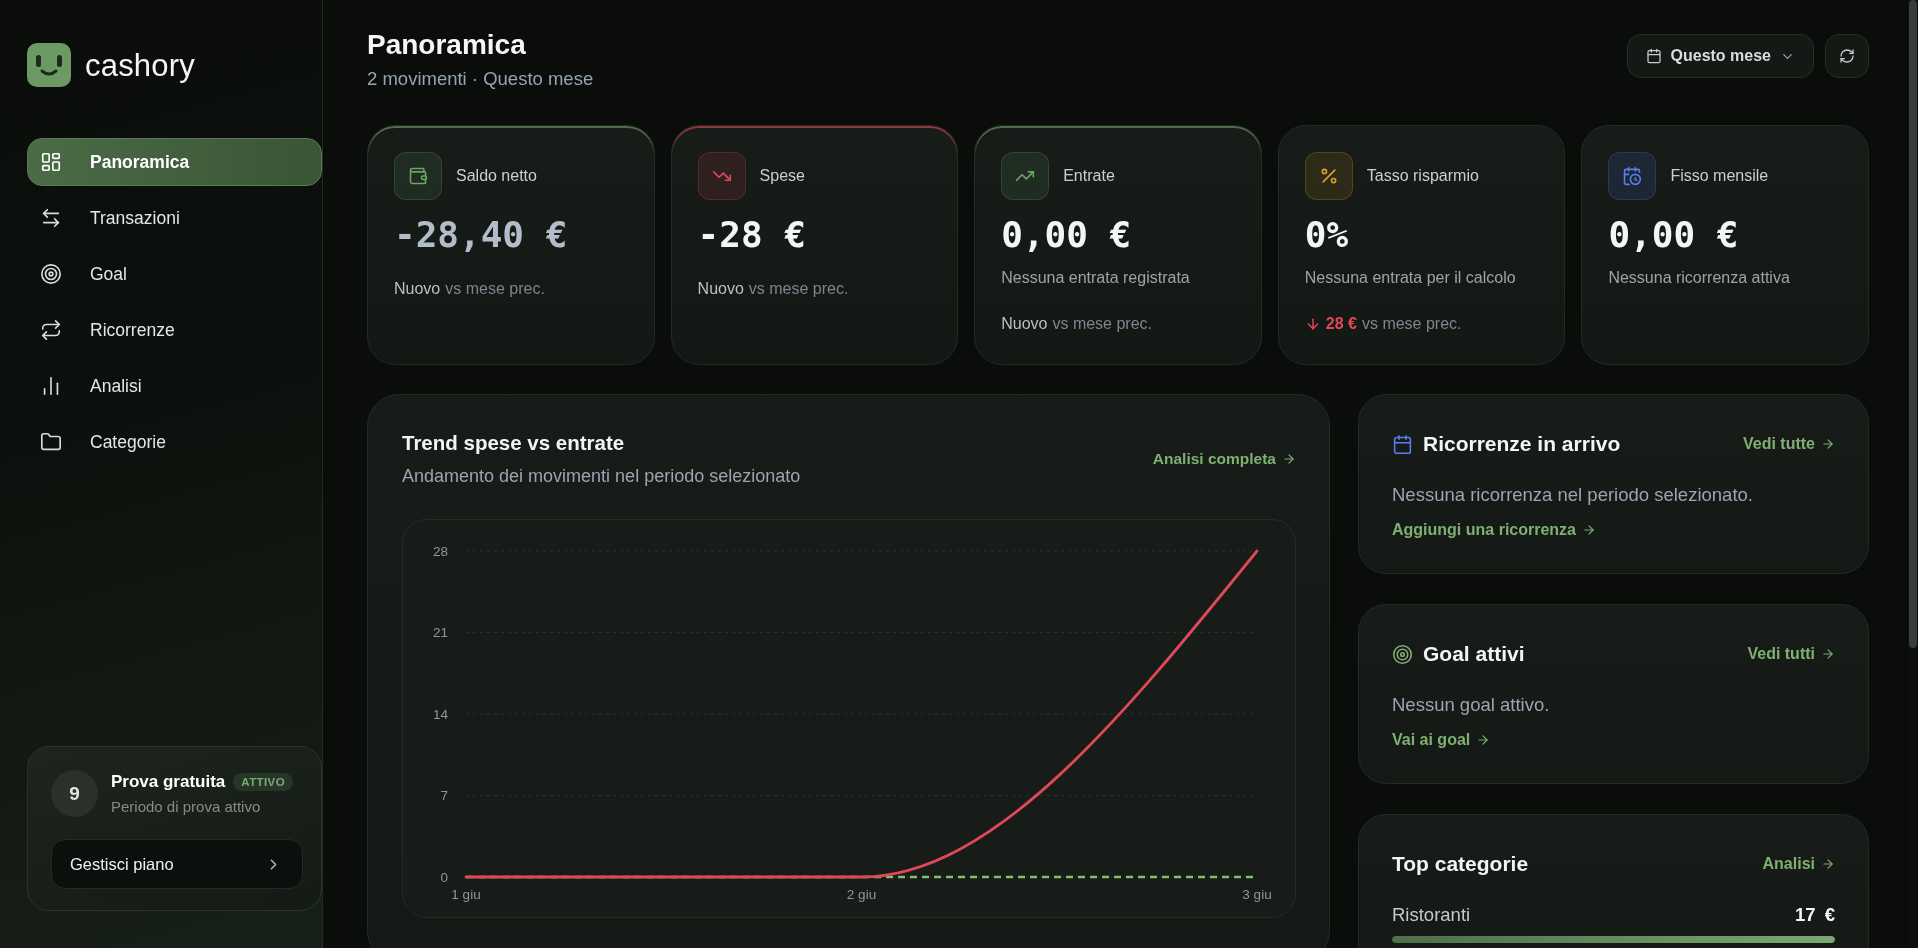  I want to click on x-axis-label: 3 giu, so click(1257, 894).